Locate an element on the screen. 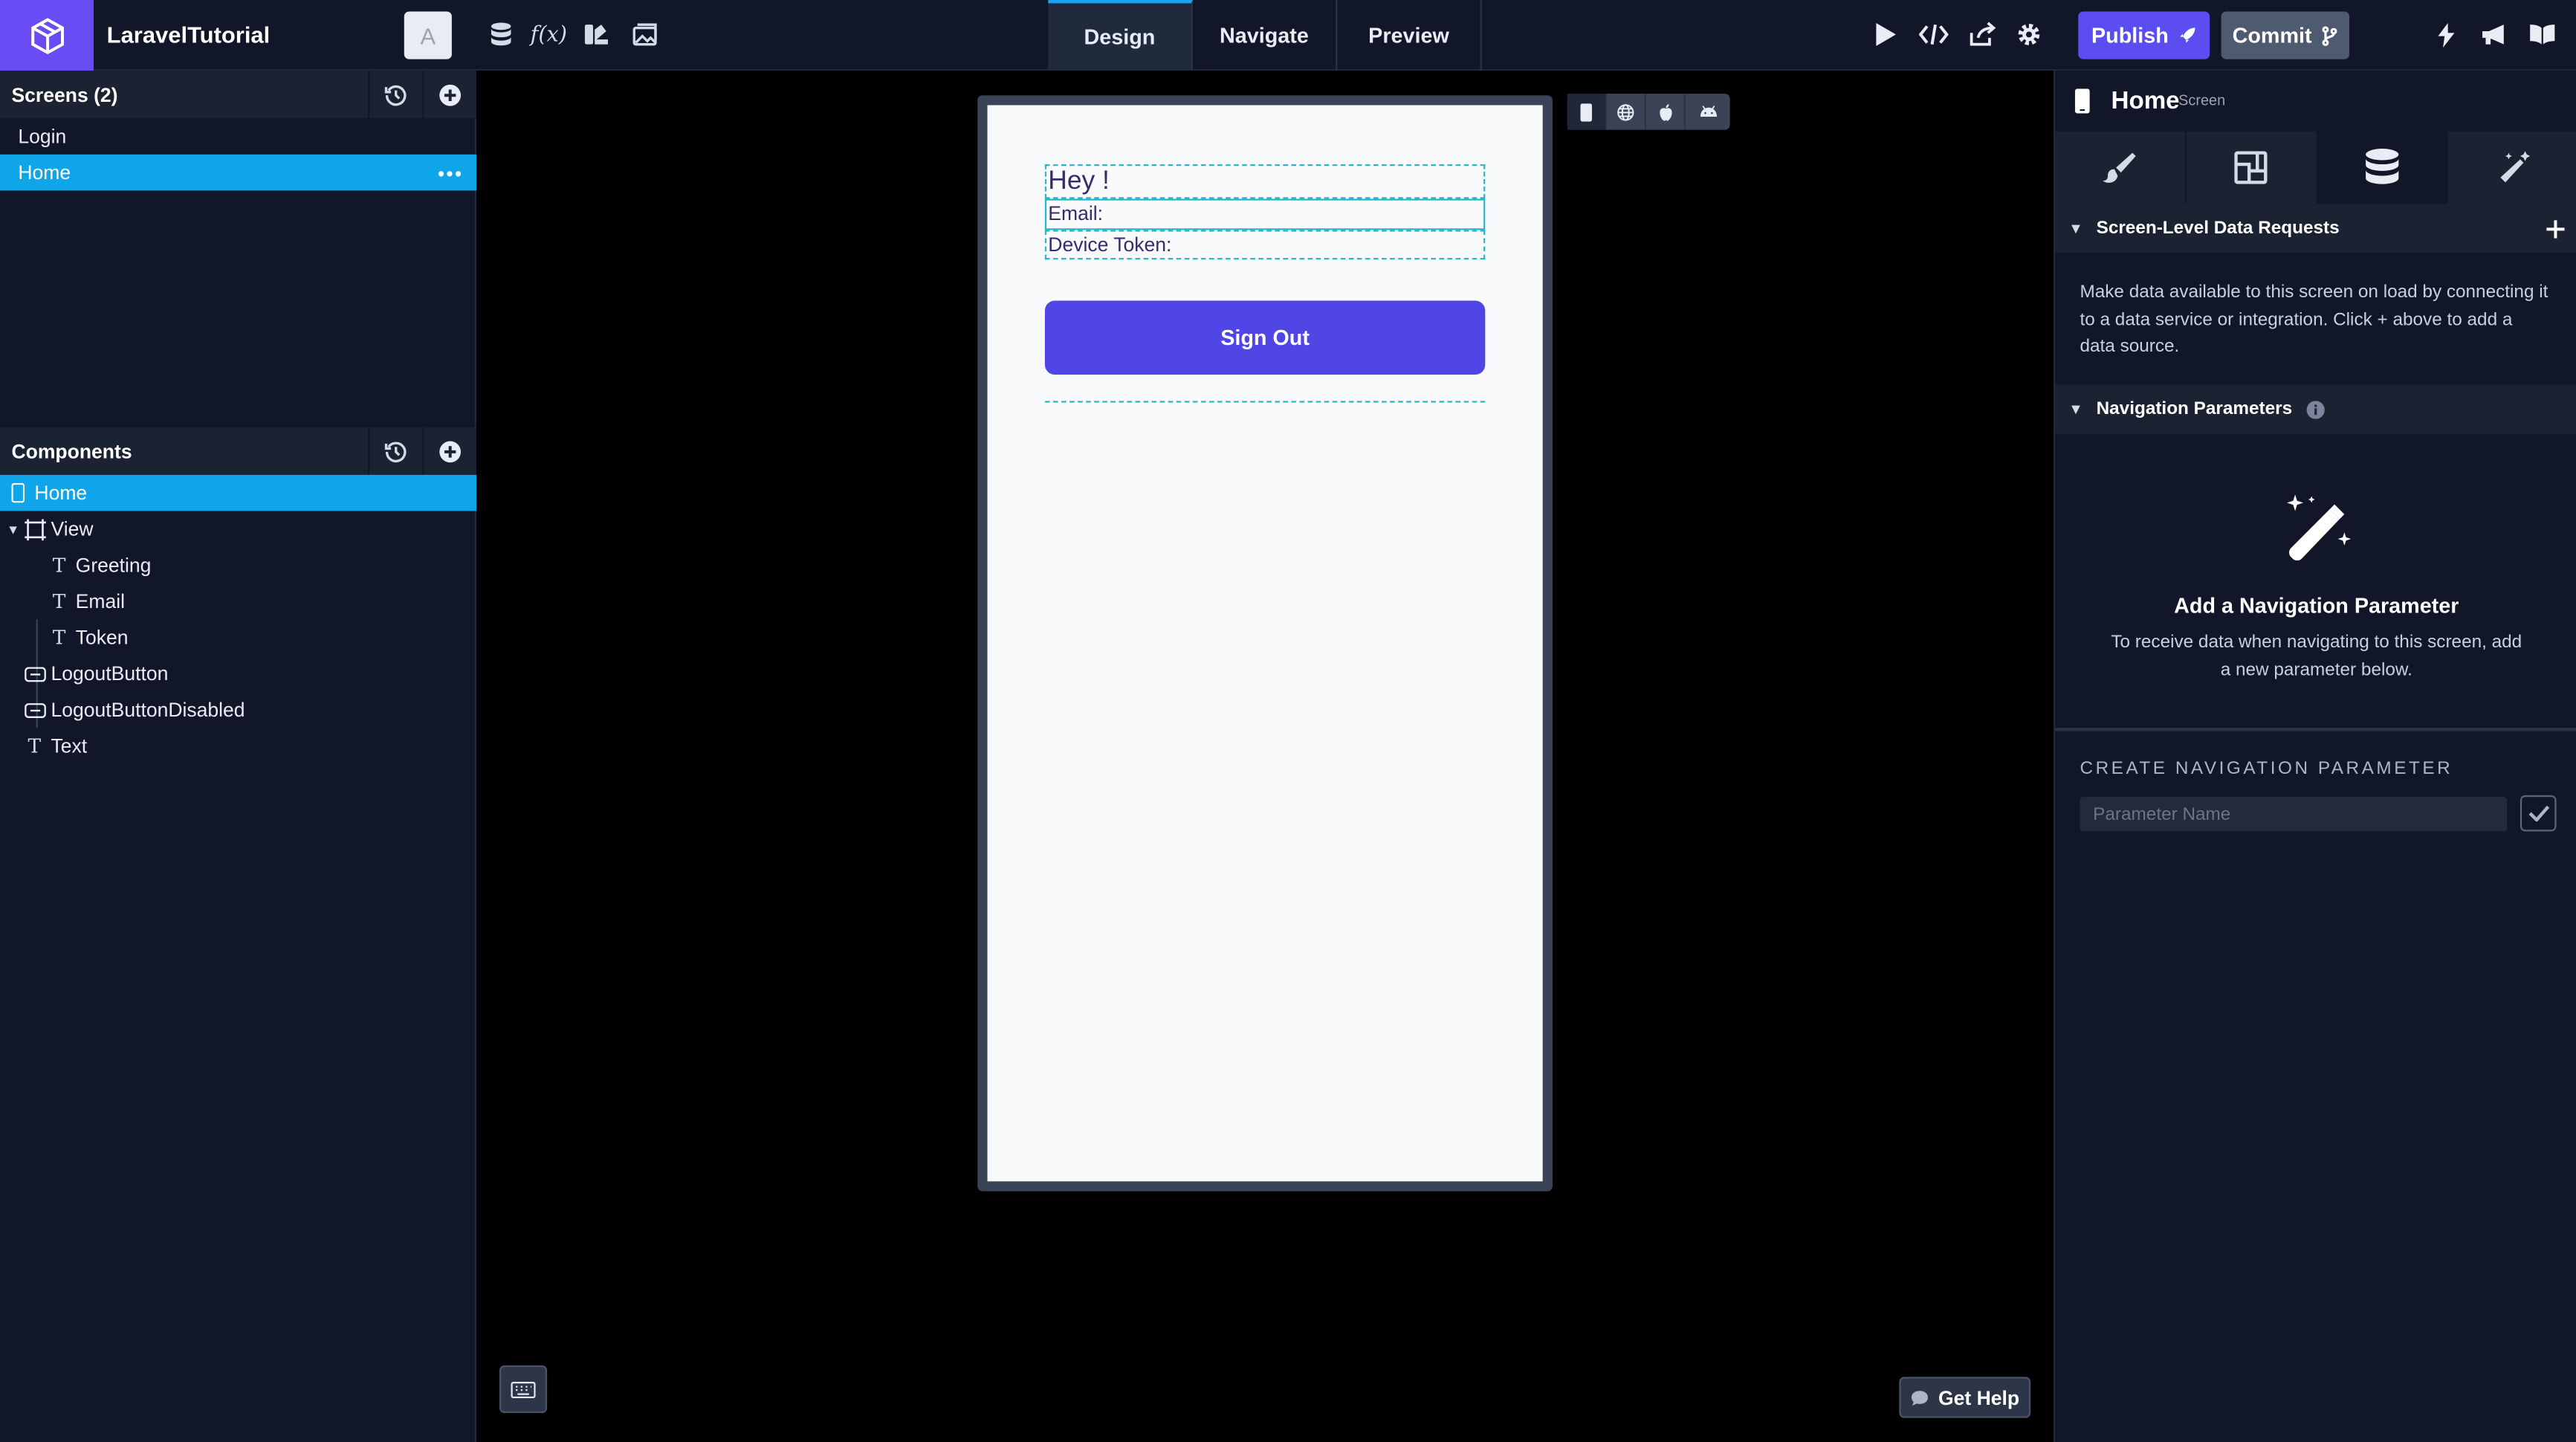 The height and width of the screenshot is (1442, 2576). confirm-parameter-button is located at coordinates (2538, 814).